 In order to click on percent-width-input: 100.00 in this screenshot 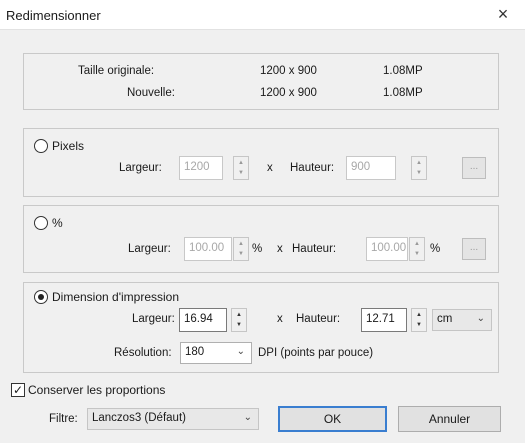, I will do `click(208, 249)`.